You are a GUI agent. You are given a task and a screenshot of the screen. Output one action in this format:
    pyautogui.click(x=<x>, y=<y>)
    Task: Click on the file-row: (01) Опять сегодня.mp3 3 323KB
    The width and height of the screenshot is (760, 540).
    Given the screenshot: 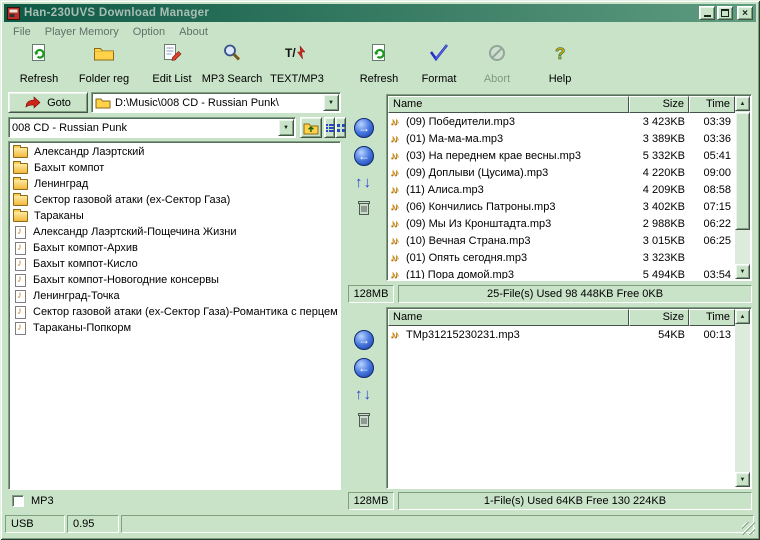 What is the action you would take?
    pyautogui.click(x=561, y=257)
    